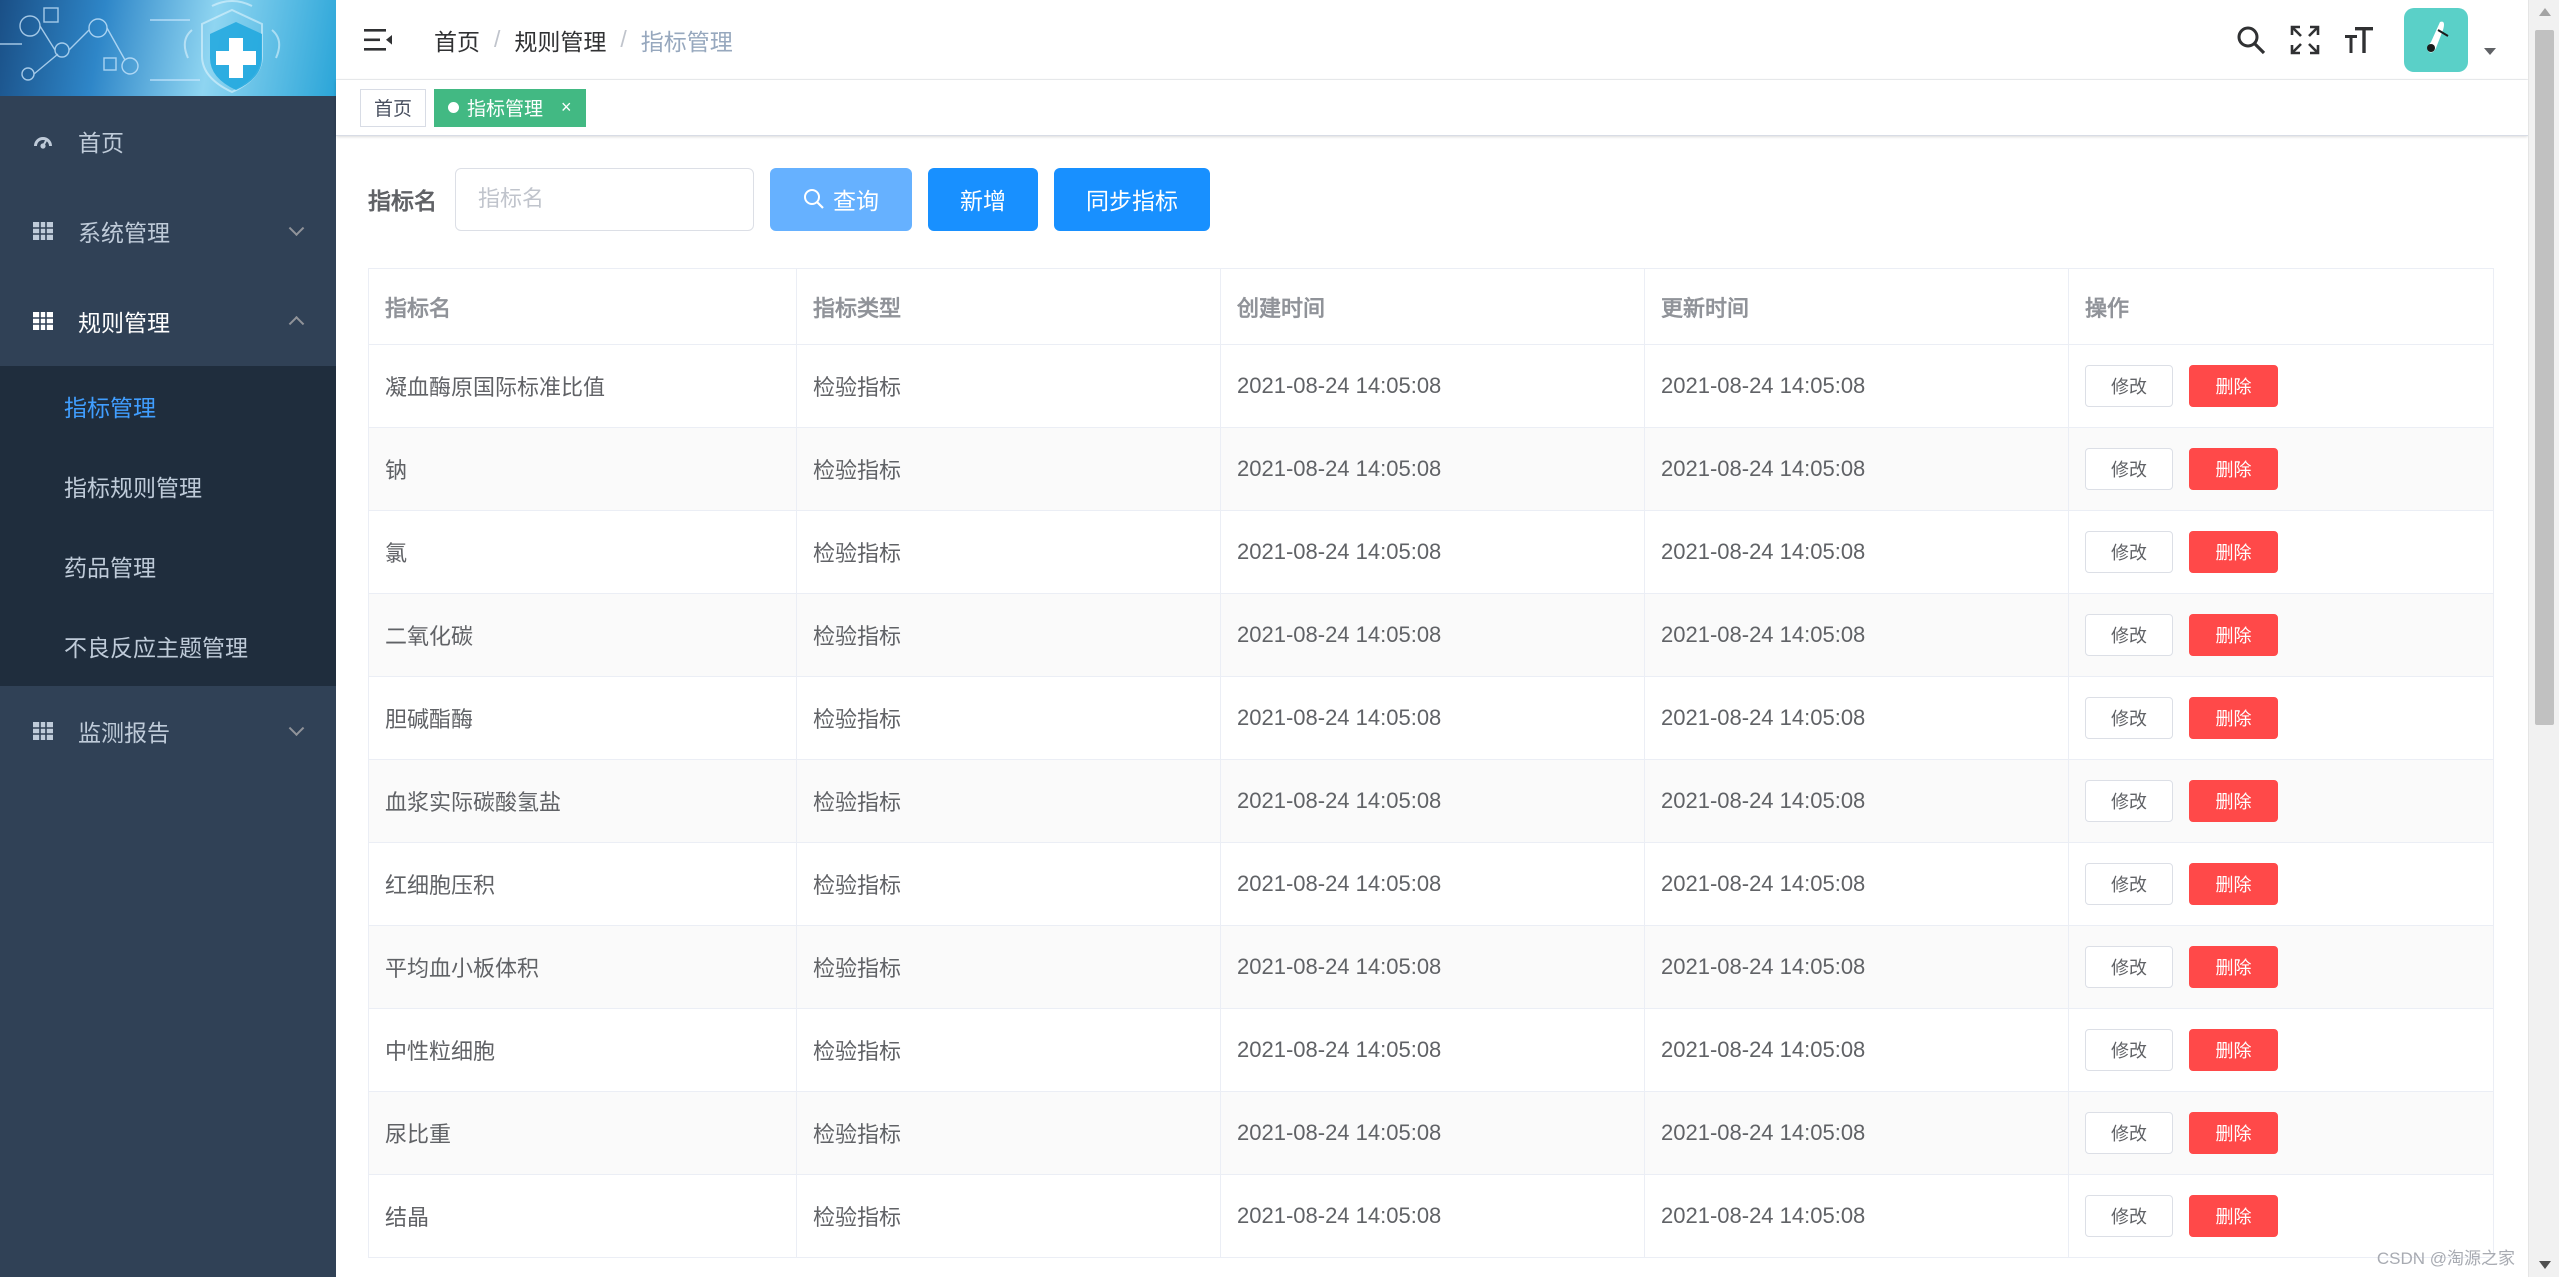 The height and width of the screenshot is (1277, 2559). Describe the element at coordinates (393, 107) in the screenshot. I see `tag-home: 首页` at that location.